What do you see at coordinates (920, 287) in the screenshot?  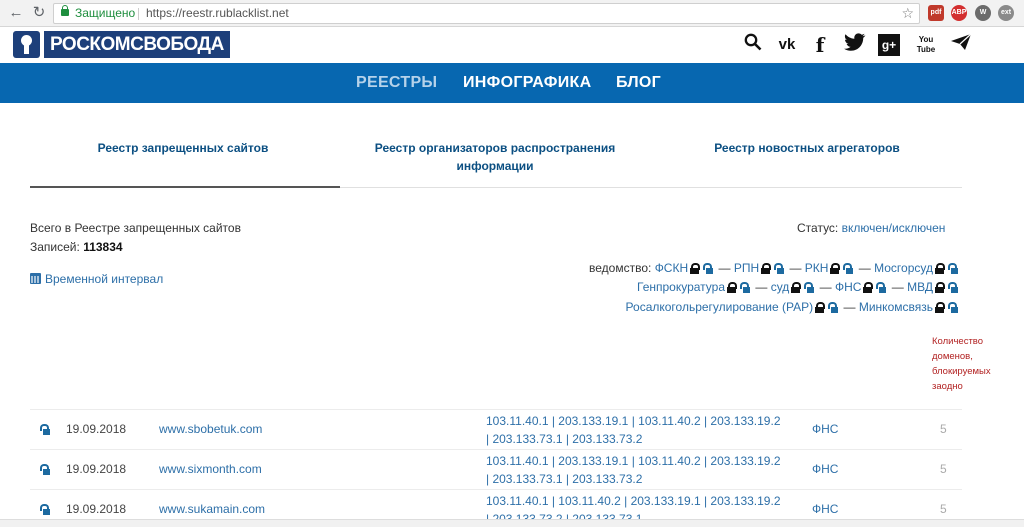 I see `ministry-mvd: МВД` at bounding box center [920, 287].